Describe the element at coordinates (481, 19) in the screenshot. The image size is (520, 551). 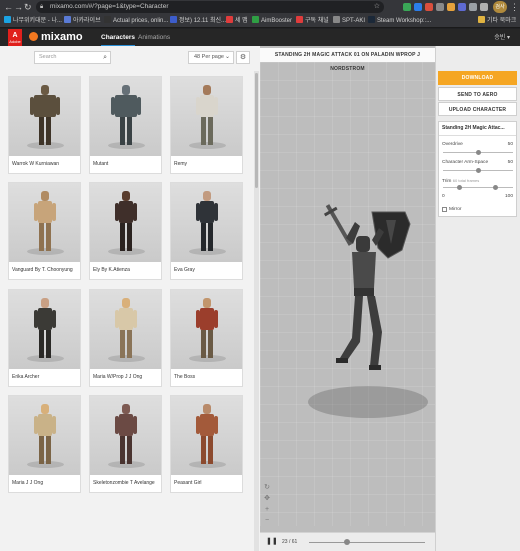
I see `folder-icon` at that location.